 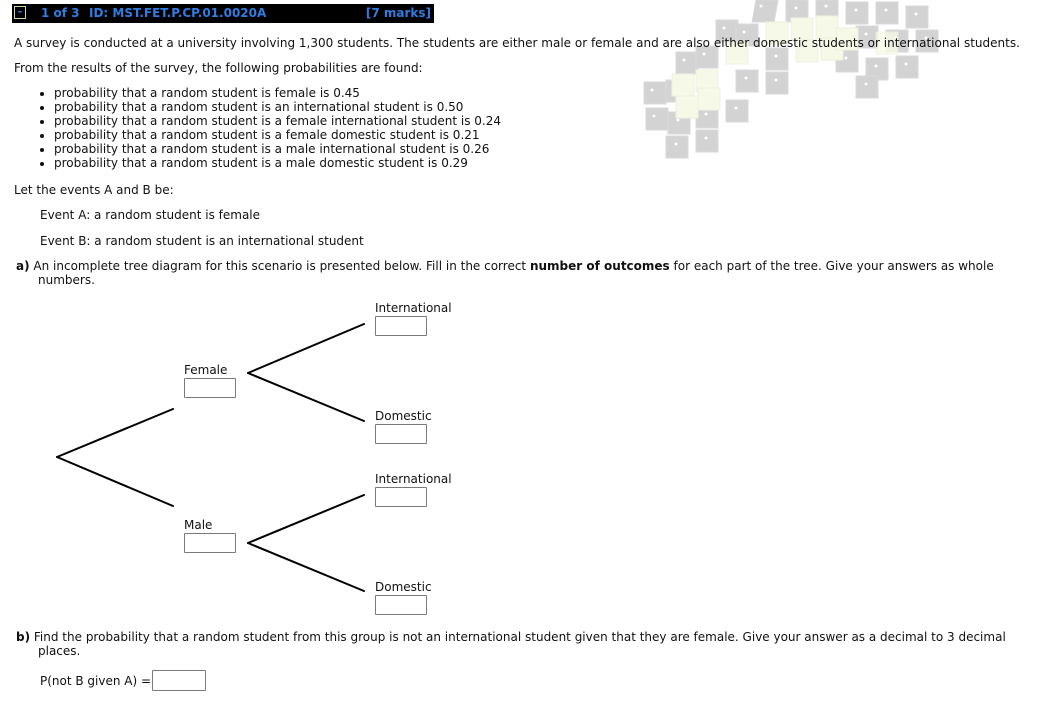 What do you see at coordinates (150, 215) in the screenshot?
I see `event-a-definition: Event A: a random student is female` at bounding box center [150, 215].